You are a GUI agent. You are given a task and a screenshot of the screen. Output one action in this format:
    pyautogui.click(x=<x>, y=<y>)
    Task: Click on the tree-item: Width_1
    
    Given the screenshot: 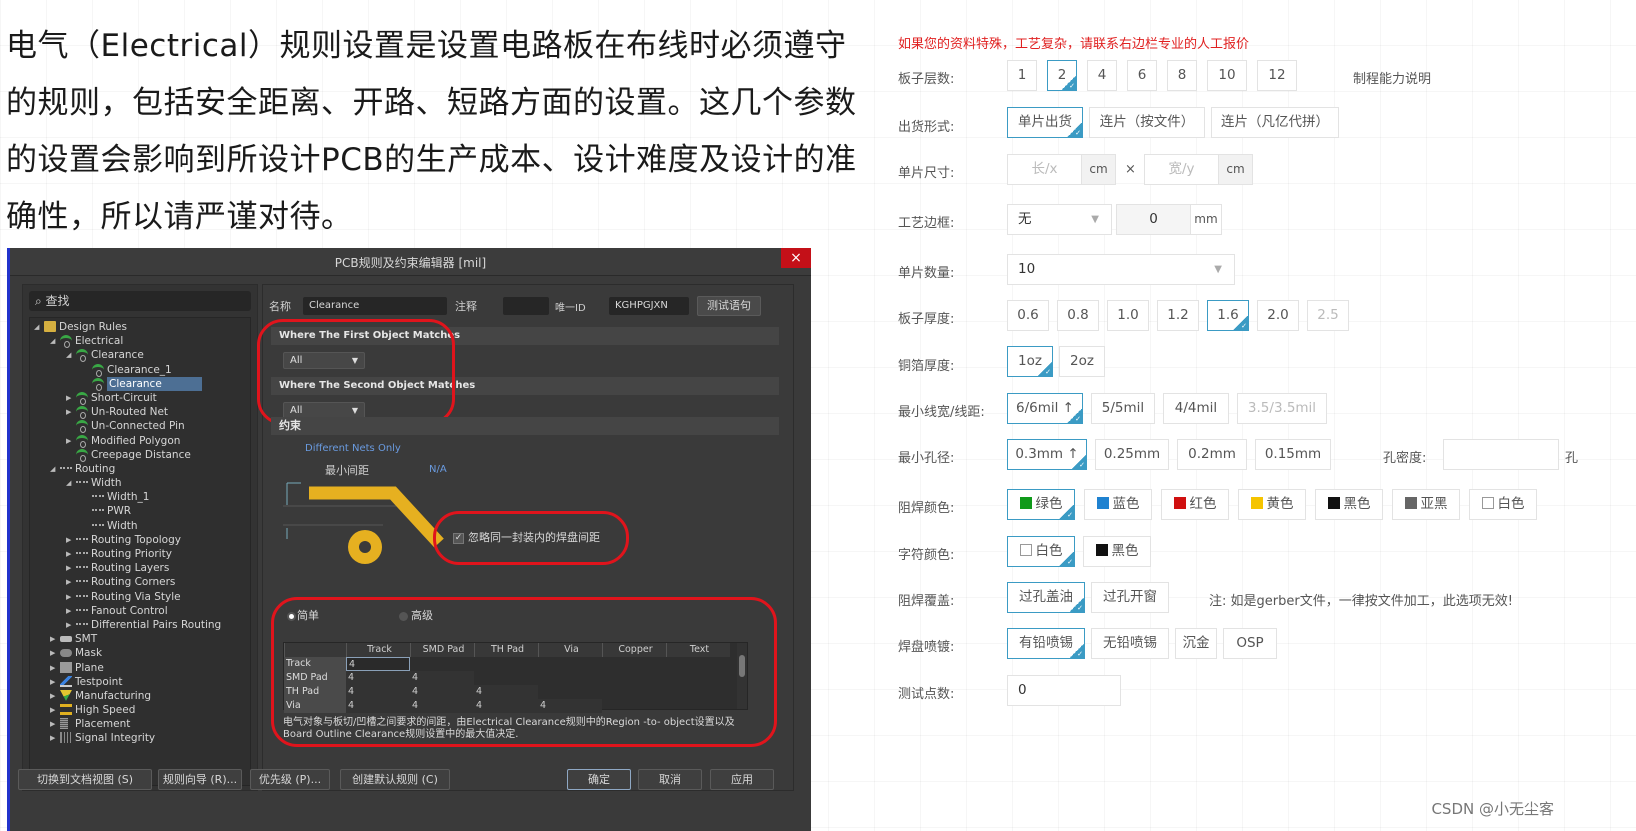 What is the action you would take?
    pyautogui.click(x=140, y=497)
    